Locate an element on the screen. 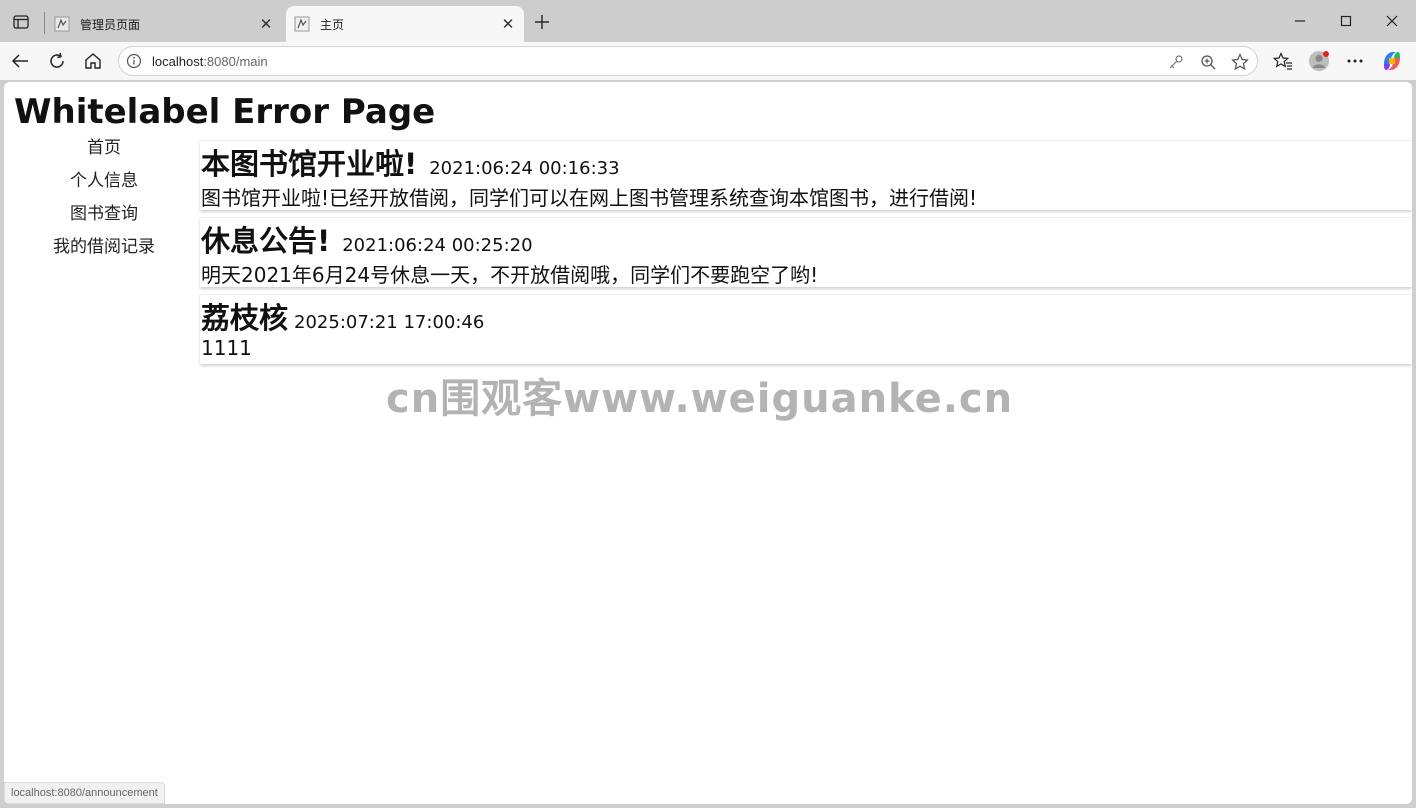 The image size is (1416, 808). url-text: localhost:8080/main is located at coordinates (210, 61).